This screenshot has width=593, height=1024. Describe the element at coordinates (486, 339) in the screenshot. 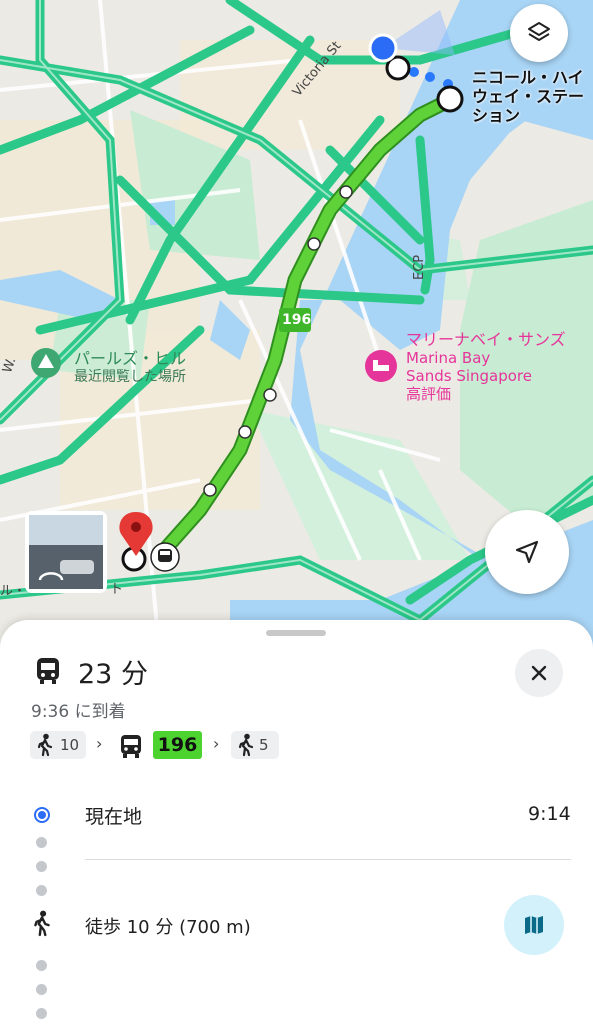

I see `place-mbs-jp: マリーナベイ・サンズ` at that location.